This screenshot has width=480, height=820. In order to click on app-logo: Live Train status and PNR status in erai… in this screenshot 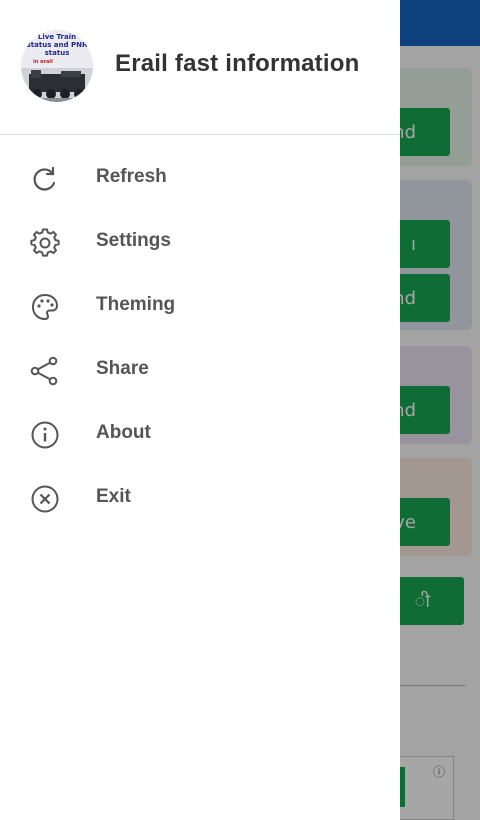, I will do `click(57, 66)`.